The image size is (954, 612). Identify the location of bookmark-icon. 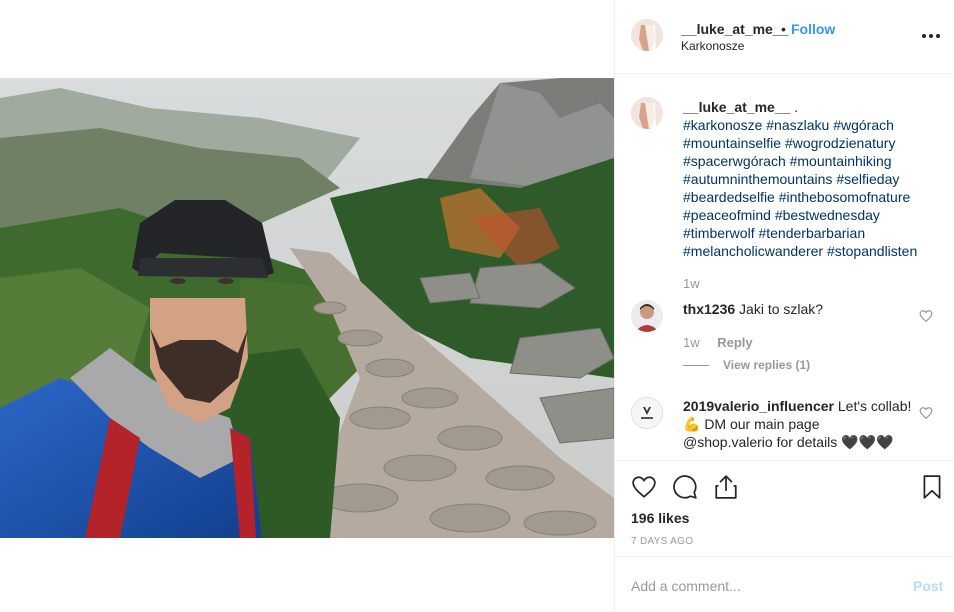
(932, 487).